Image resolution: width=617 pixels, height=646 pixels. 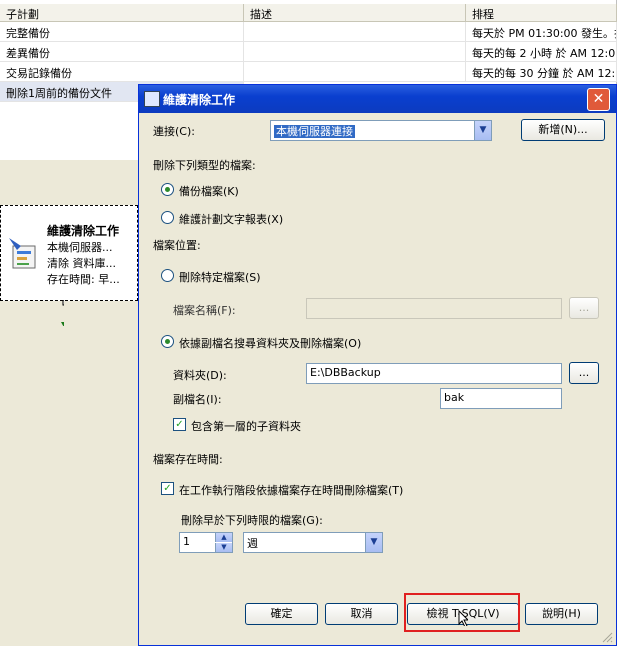 I want to click on age-unit-dropdown: 週 ▼, so click(x=313, y=542).